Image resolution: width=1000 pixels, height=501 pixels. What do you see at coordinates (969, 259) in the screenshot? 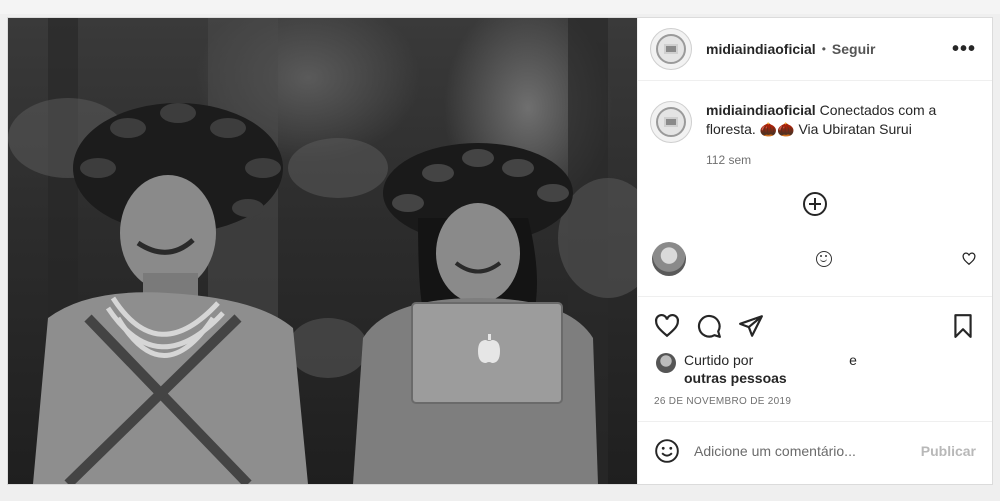
I see `comment-like-heart-icon` at bounding box center [969, 259].